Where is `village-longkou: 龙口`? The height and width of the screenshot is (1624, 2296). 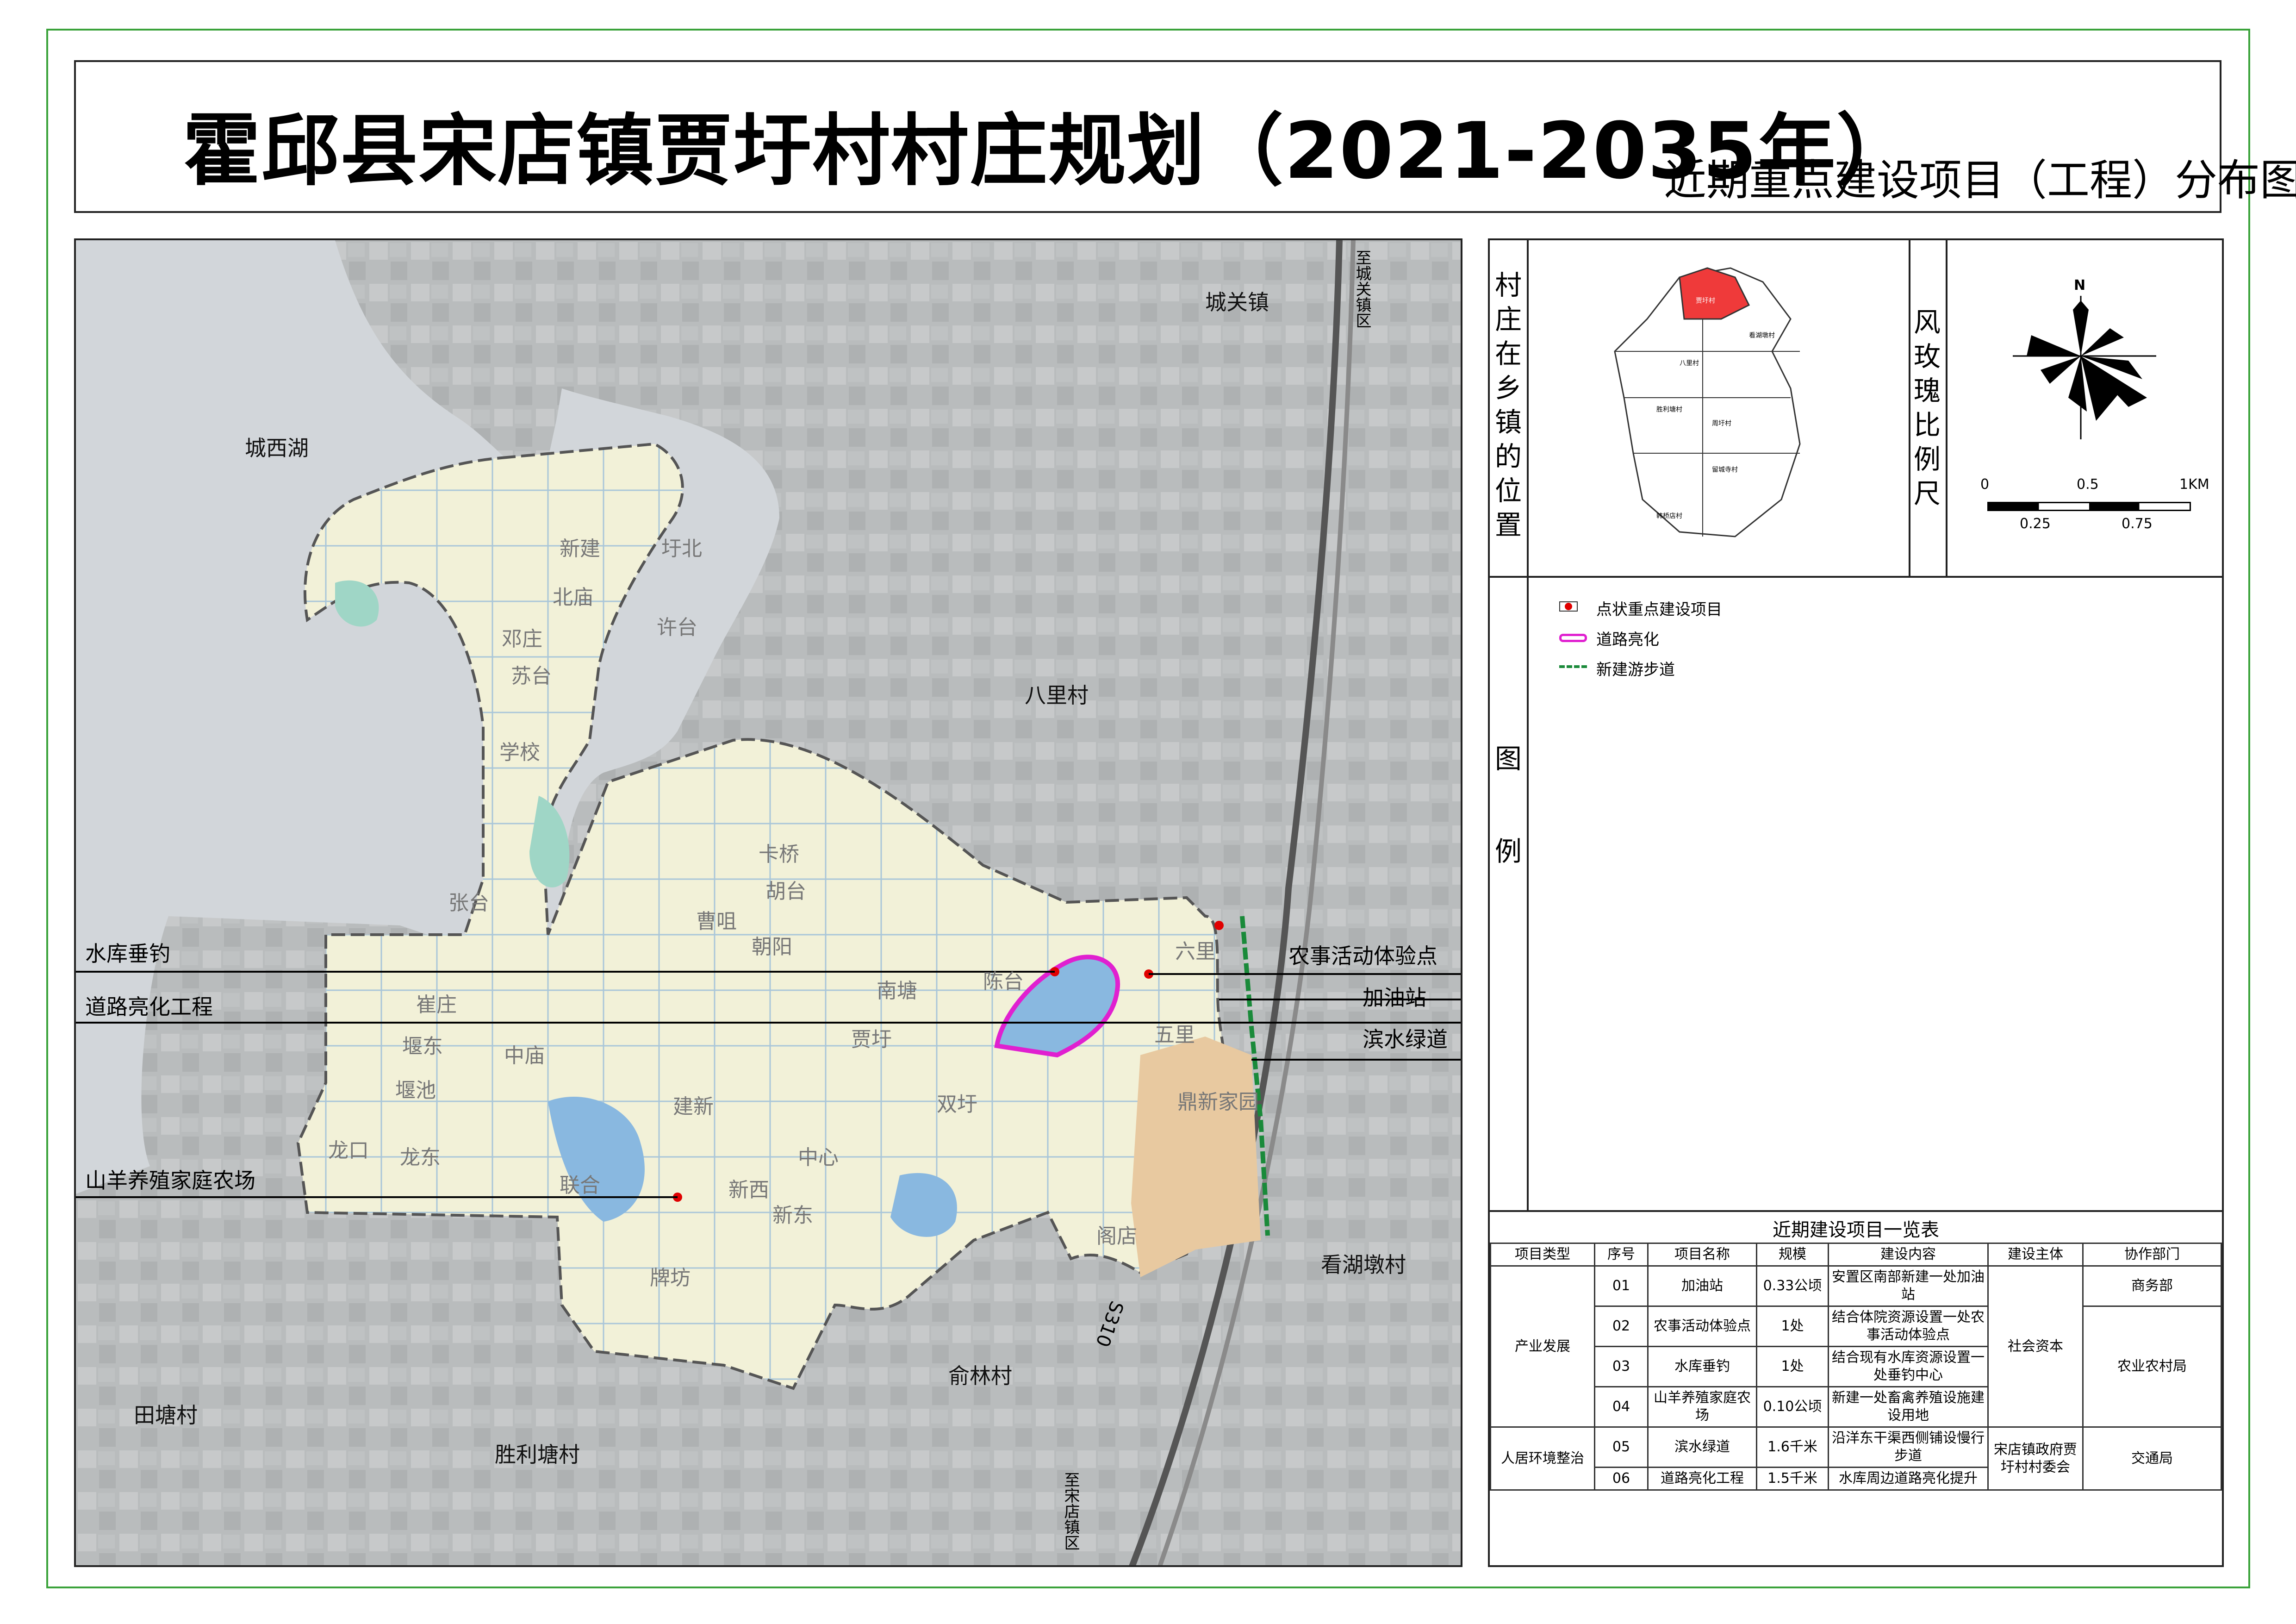 village-longkou: 龙口 is located at coordinates (348, 1150).